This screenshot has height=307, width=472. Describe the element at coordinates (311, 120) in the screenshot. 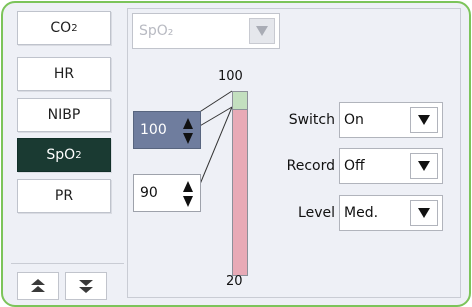

I see `switch-label: Switch` at that location.